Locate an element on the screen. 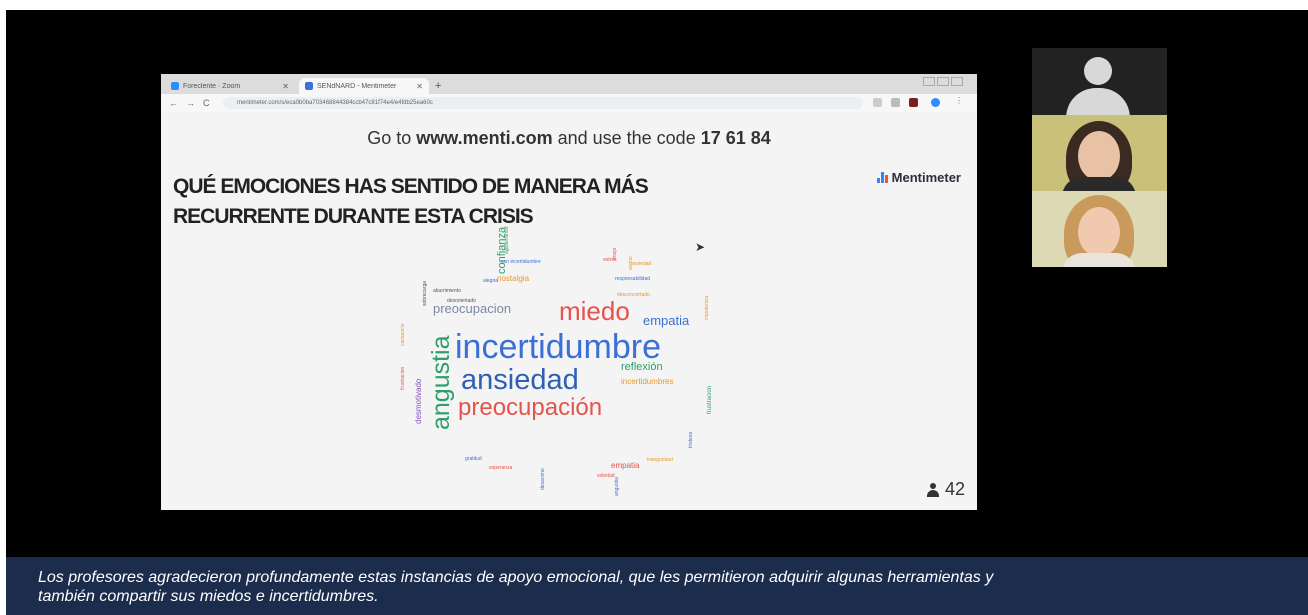  word: esperanza is located at coordinates (501, 468).